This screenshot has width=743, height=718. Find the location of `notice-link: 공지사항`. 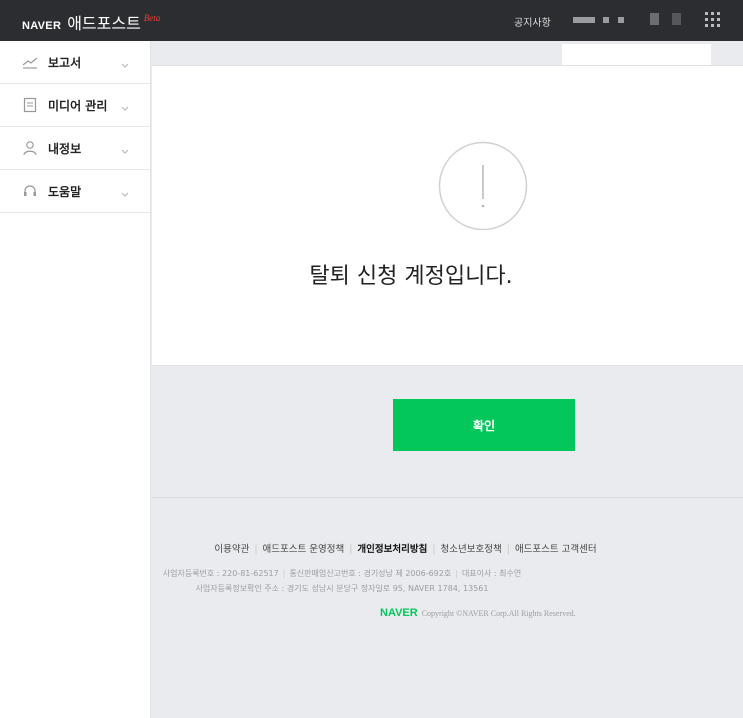

notice-link: 공지사항 is located at coordinates (532, 21).